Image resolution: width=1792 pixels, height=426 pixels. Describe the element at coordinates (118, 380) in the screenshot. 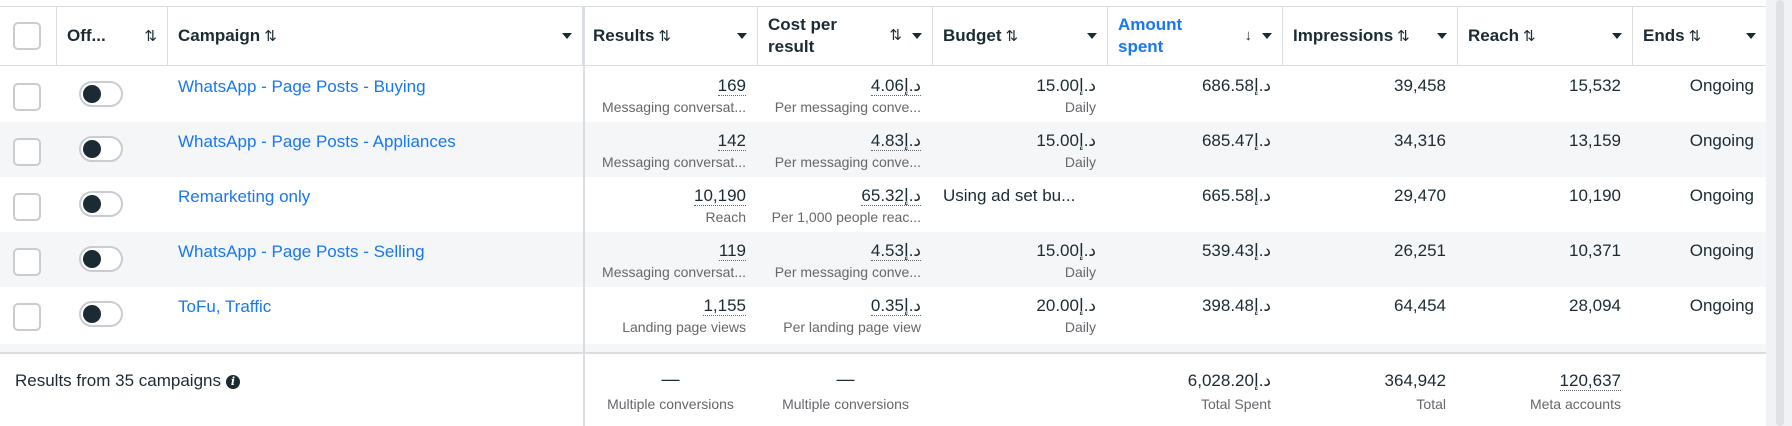

I see `summary-text: Results from 35 campaigns` at that location.